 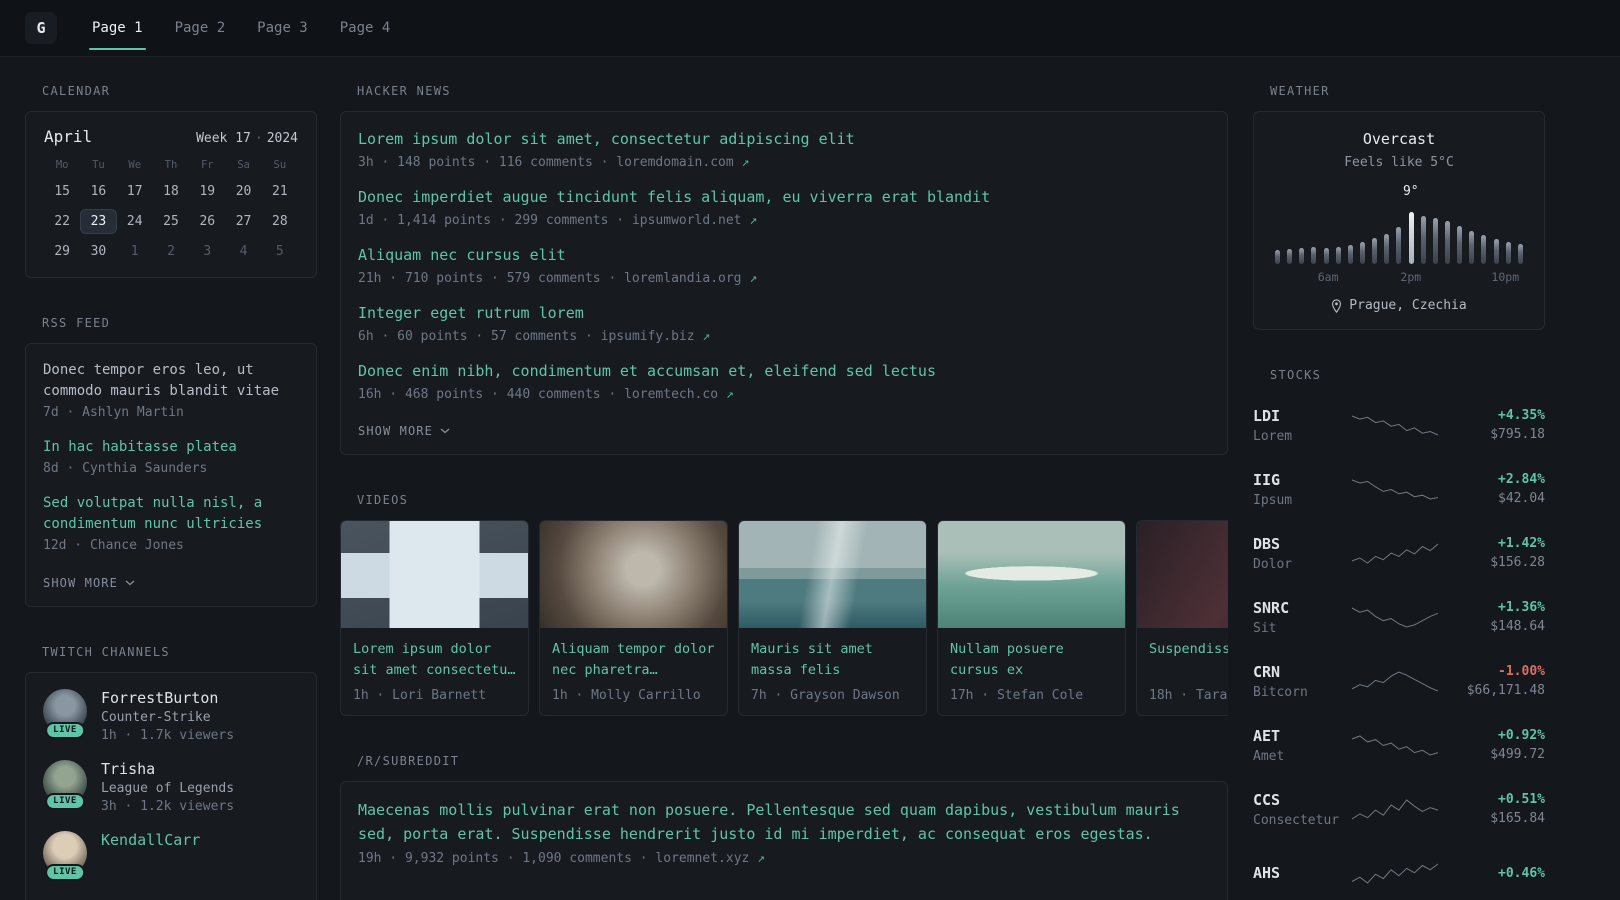 I want to click on stock-price: $795.18, so click(x=1517, y=434).